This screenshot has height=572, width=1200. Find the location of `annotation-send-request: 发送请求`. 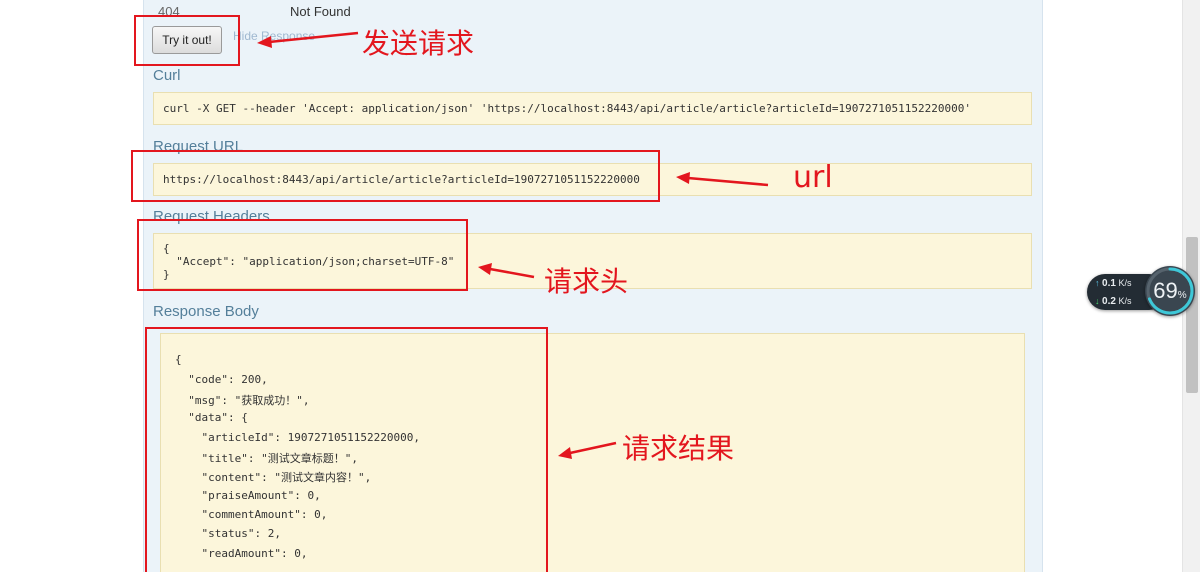

annotation-send-request: 发送请求 is located at coordinates (418, 43).